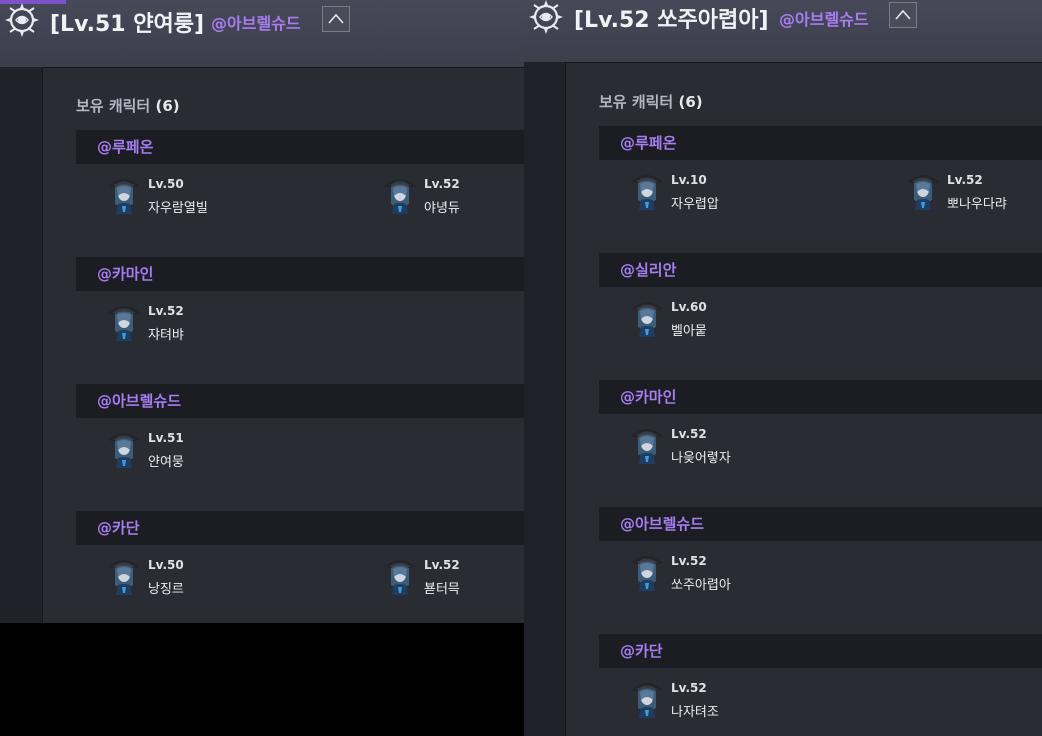 The height and width of the screenshot is (736, 1042). I want to click on character-row: Lv.52 나읒어렿자, so click(820, 440).